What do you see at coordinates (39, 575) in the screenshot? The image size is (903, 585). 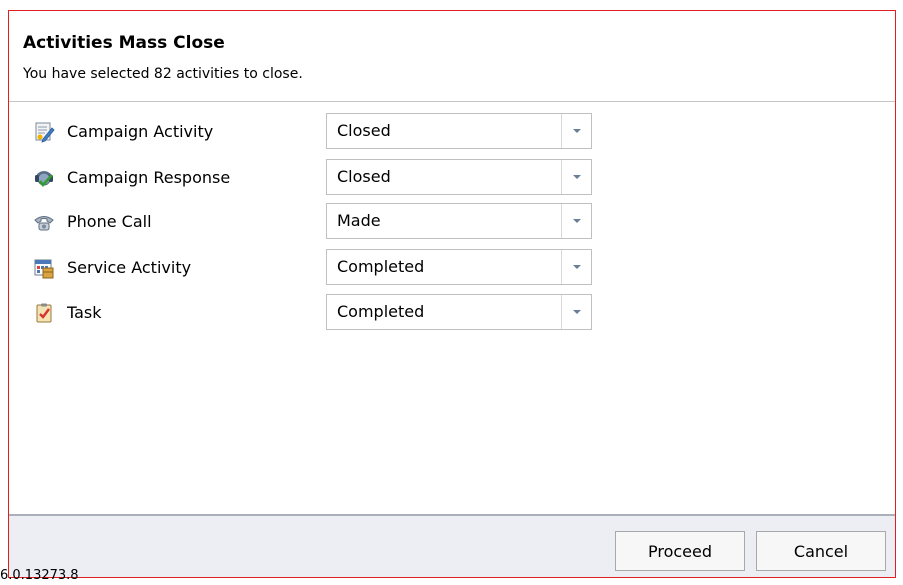 I see `version-label: 6.0.13273.8` at bounding box center [39, 575].